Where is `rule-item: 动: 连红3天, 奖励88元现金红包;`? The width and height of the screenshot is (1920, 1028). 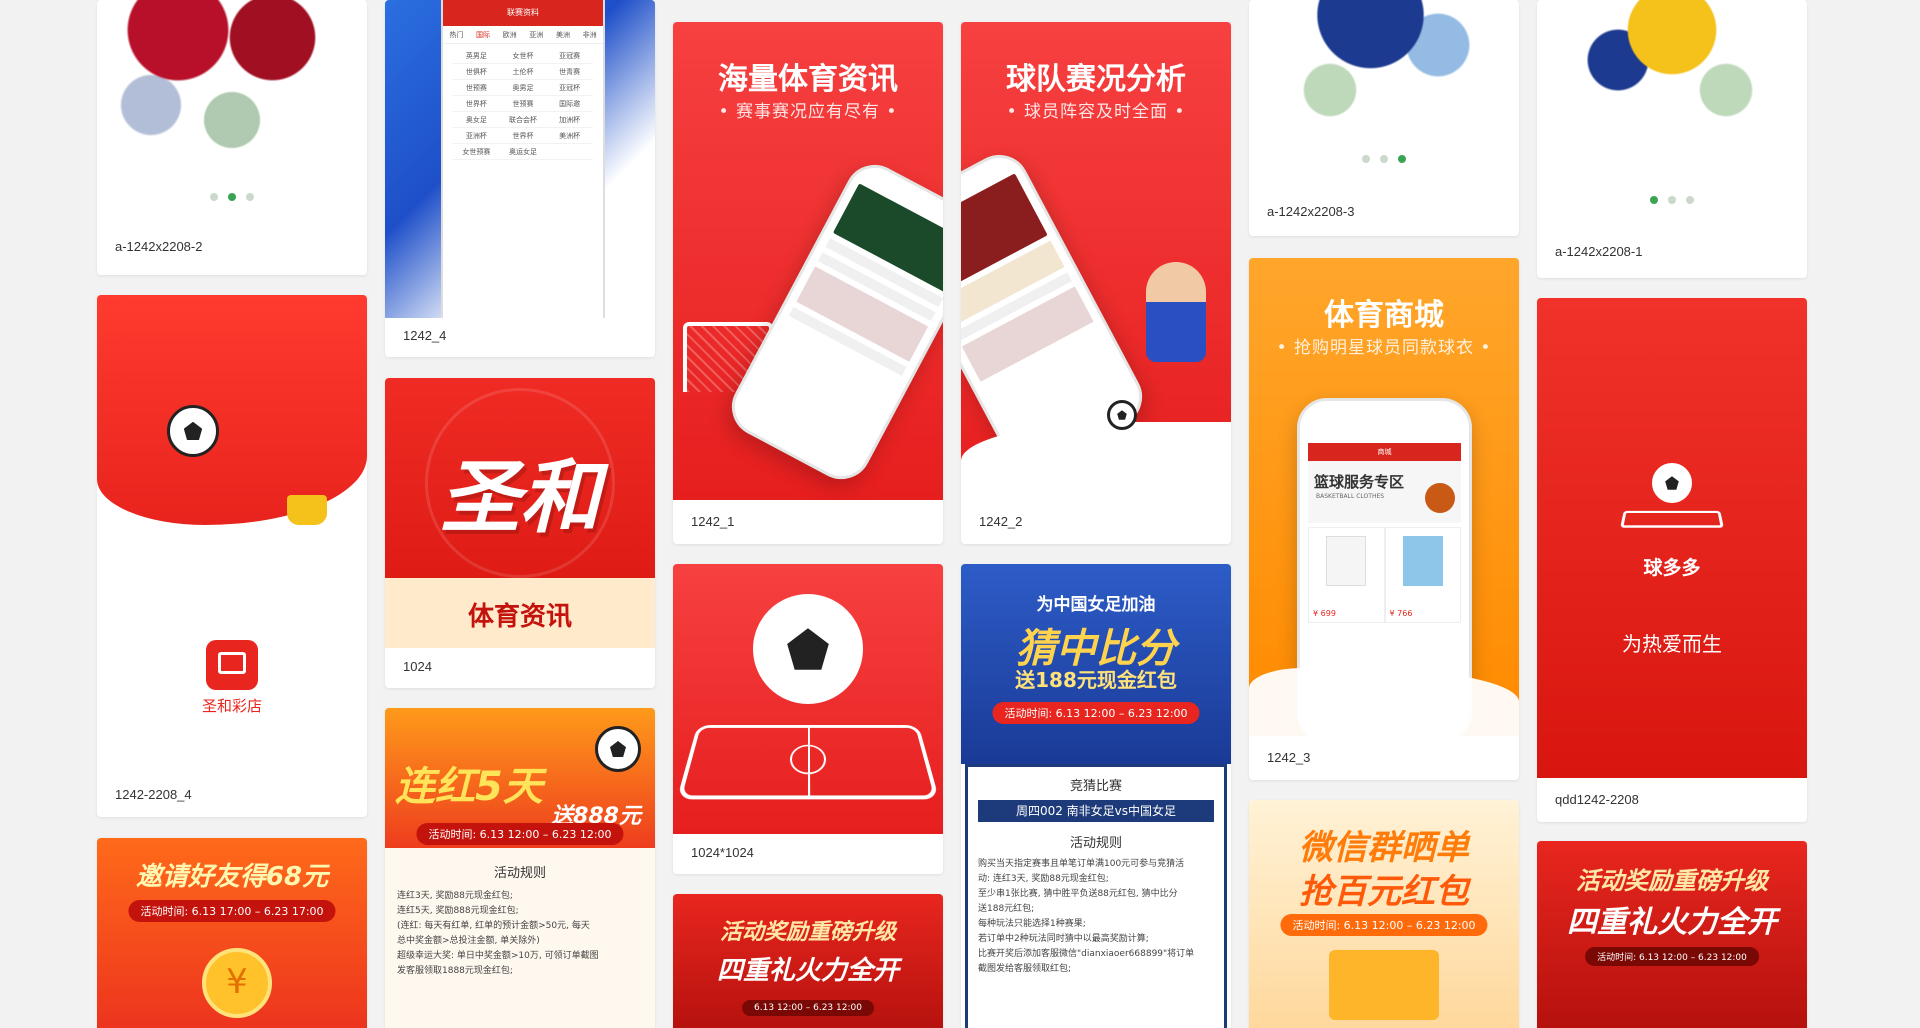
rule-item: 动: 连红3天, 奖励88元现金红包; is located at coordinates (1043, 879).